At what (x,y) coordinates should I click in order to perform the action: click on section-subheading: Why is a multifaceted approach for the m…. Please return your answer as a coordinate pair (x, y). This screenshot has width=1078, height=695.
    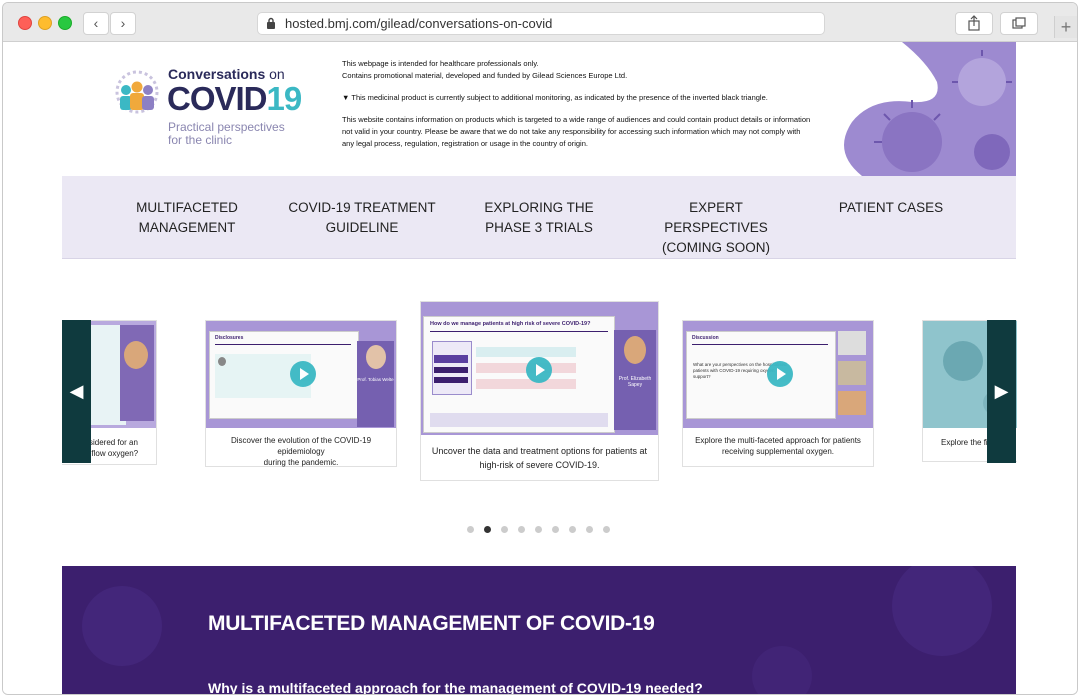
    Looking at the image, I should click on (455, 687).